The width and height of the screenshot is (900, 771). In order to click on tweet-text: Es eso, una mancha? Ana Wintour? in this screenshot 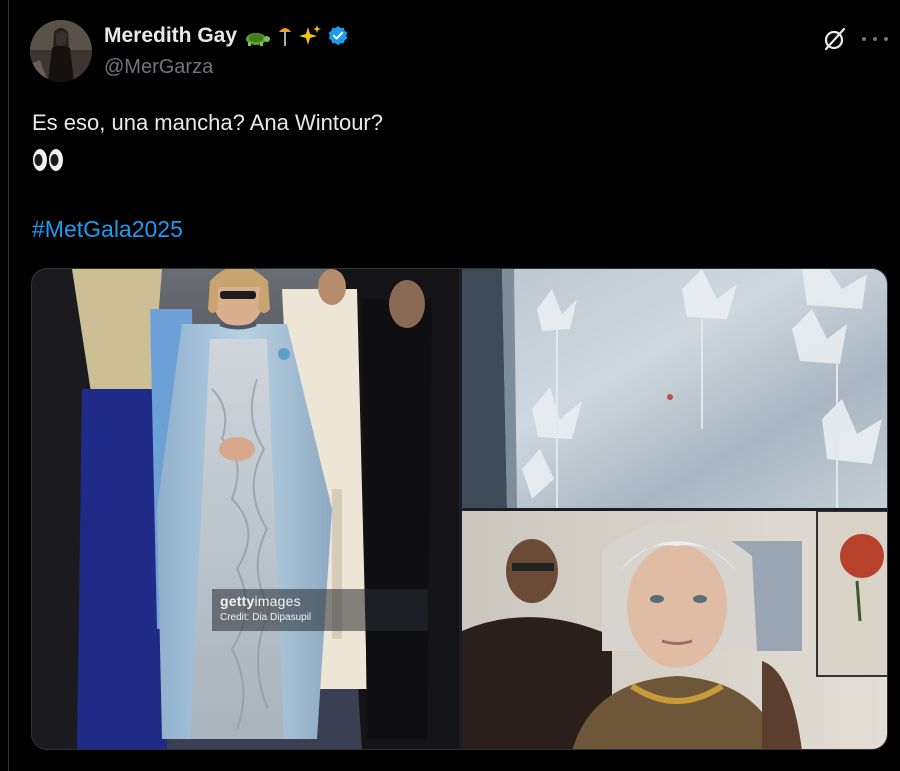, I will do `click(207, 122)`.